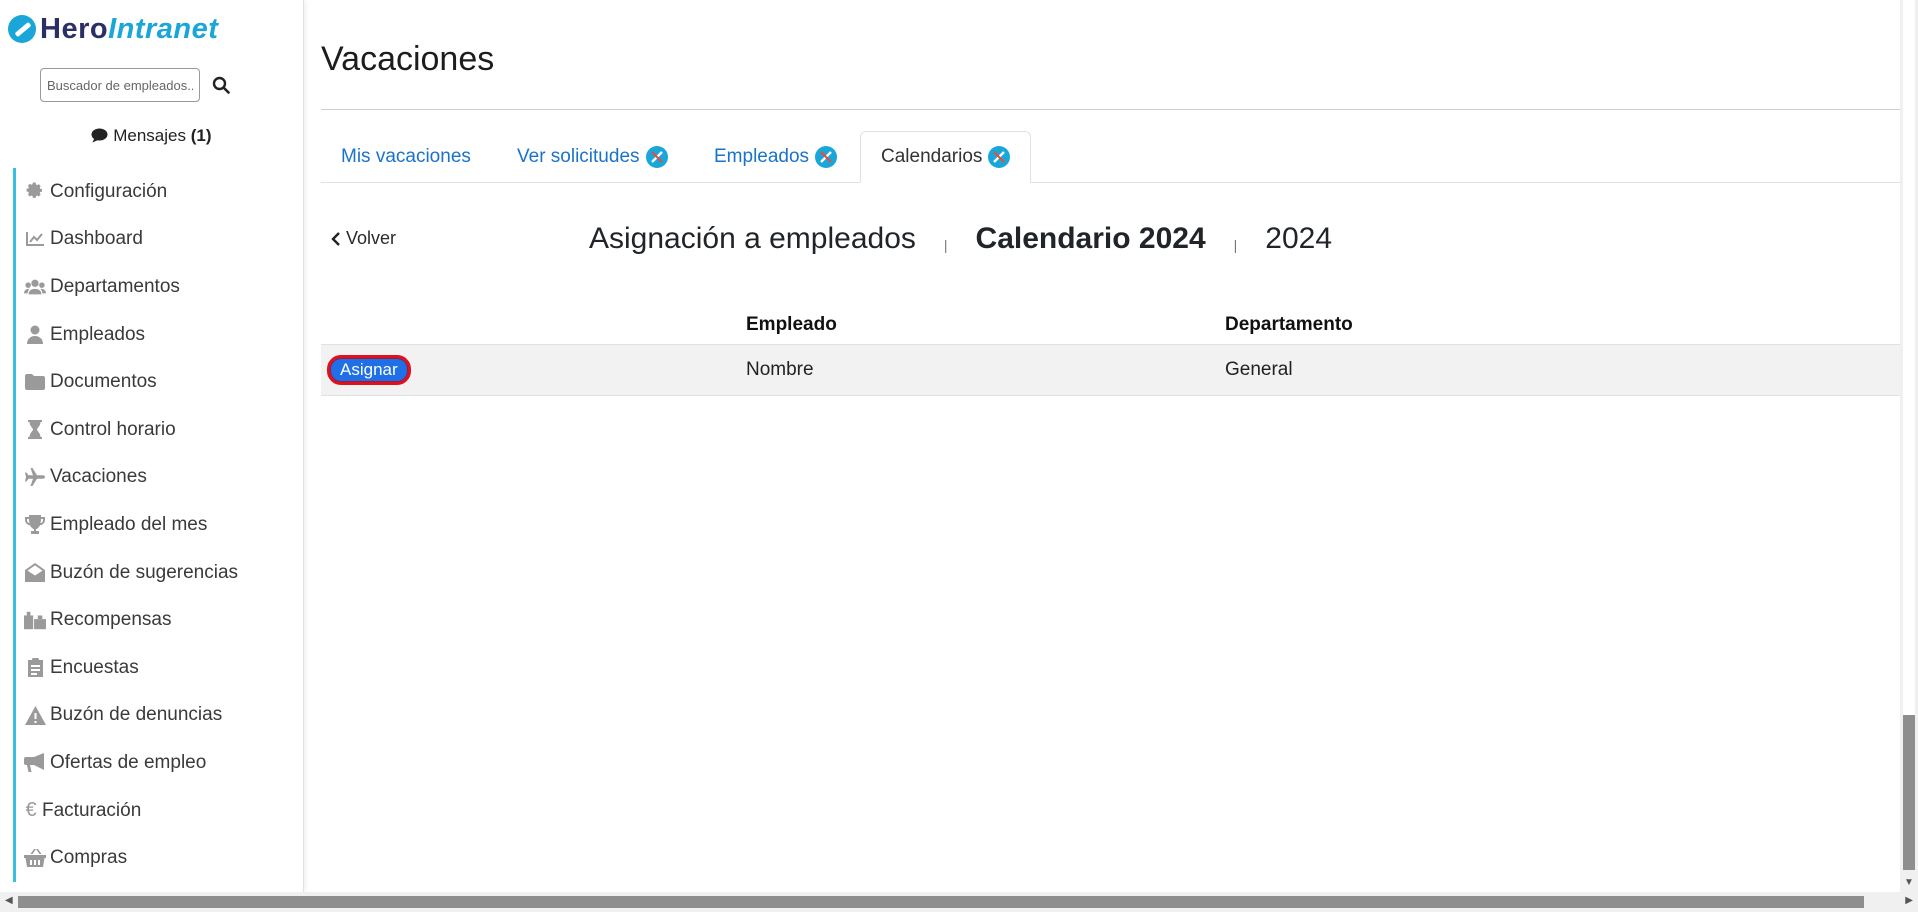 This screenshot has width=1918, height=912. I want to click on users-icon, so click(35, 287).